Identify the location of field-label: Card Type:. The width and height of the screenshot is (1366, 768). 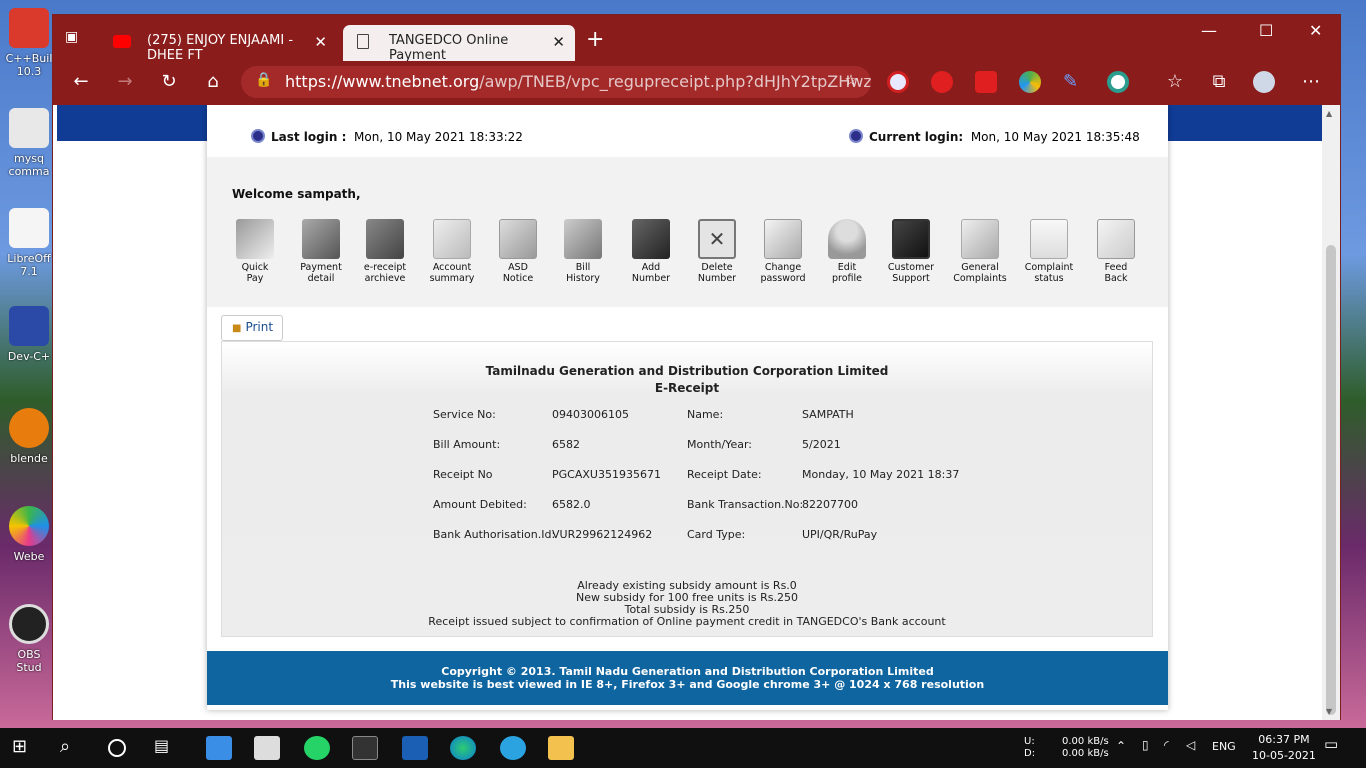
(716, 534).